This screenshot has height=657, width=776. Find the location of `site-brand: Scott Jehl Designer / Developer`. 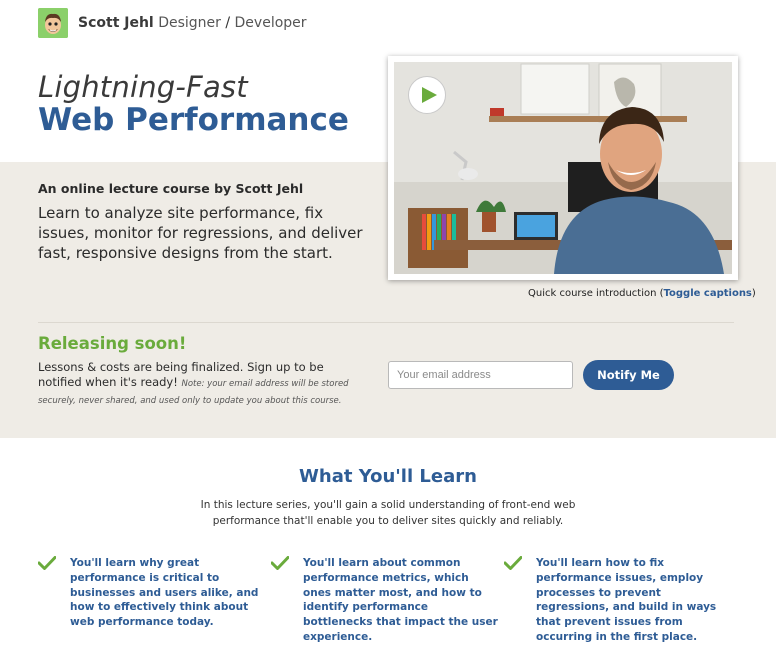

site-brand: Scott Jehl Designer / Developer is located at coordinates (192, 23).